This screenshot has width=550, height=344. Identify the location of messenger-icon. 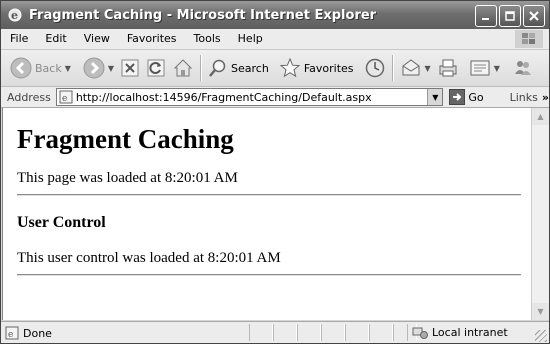
(522, 68).